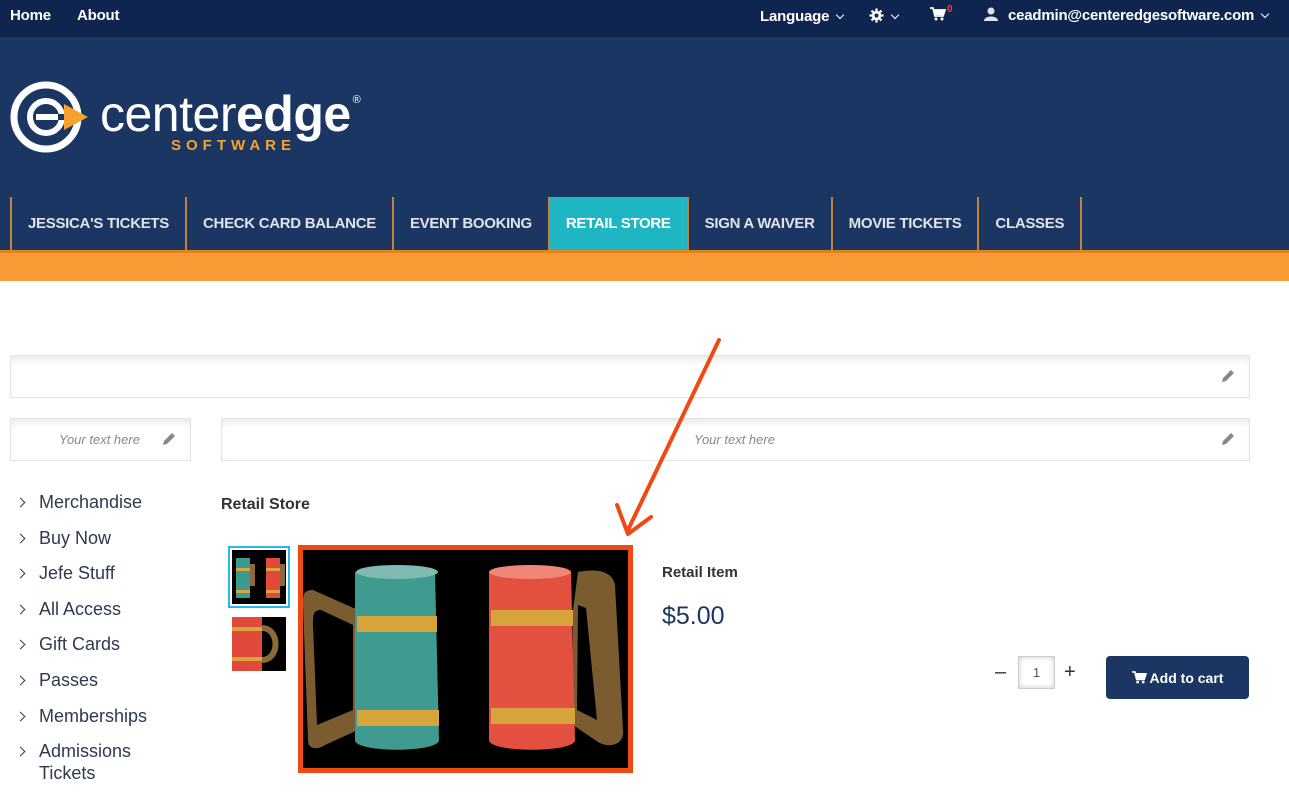 Image resolution: width=1289 pixels, height=797 pixels. What do you see at coordinates (1036, 672) in the screenshot?
I see `quantity-input: 1` at bounding box center [1036, 672].